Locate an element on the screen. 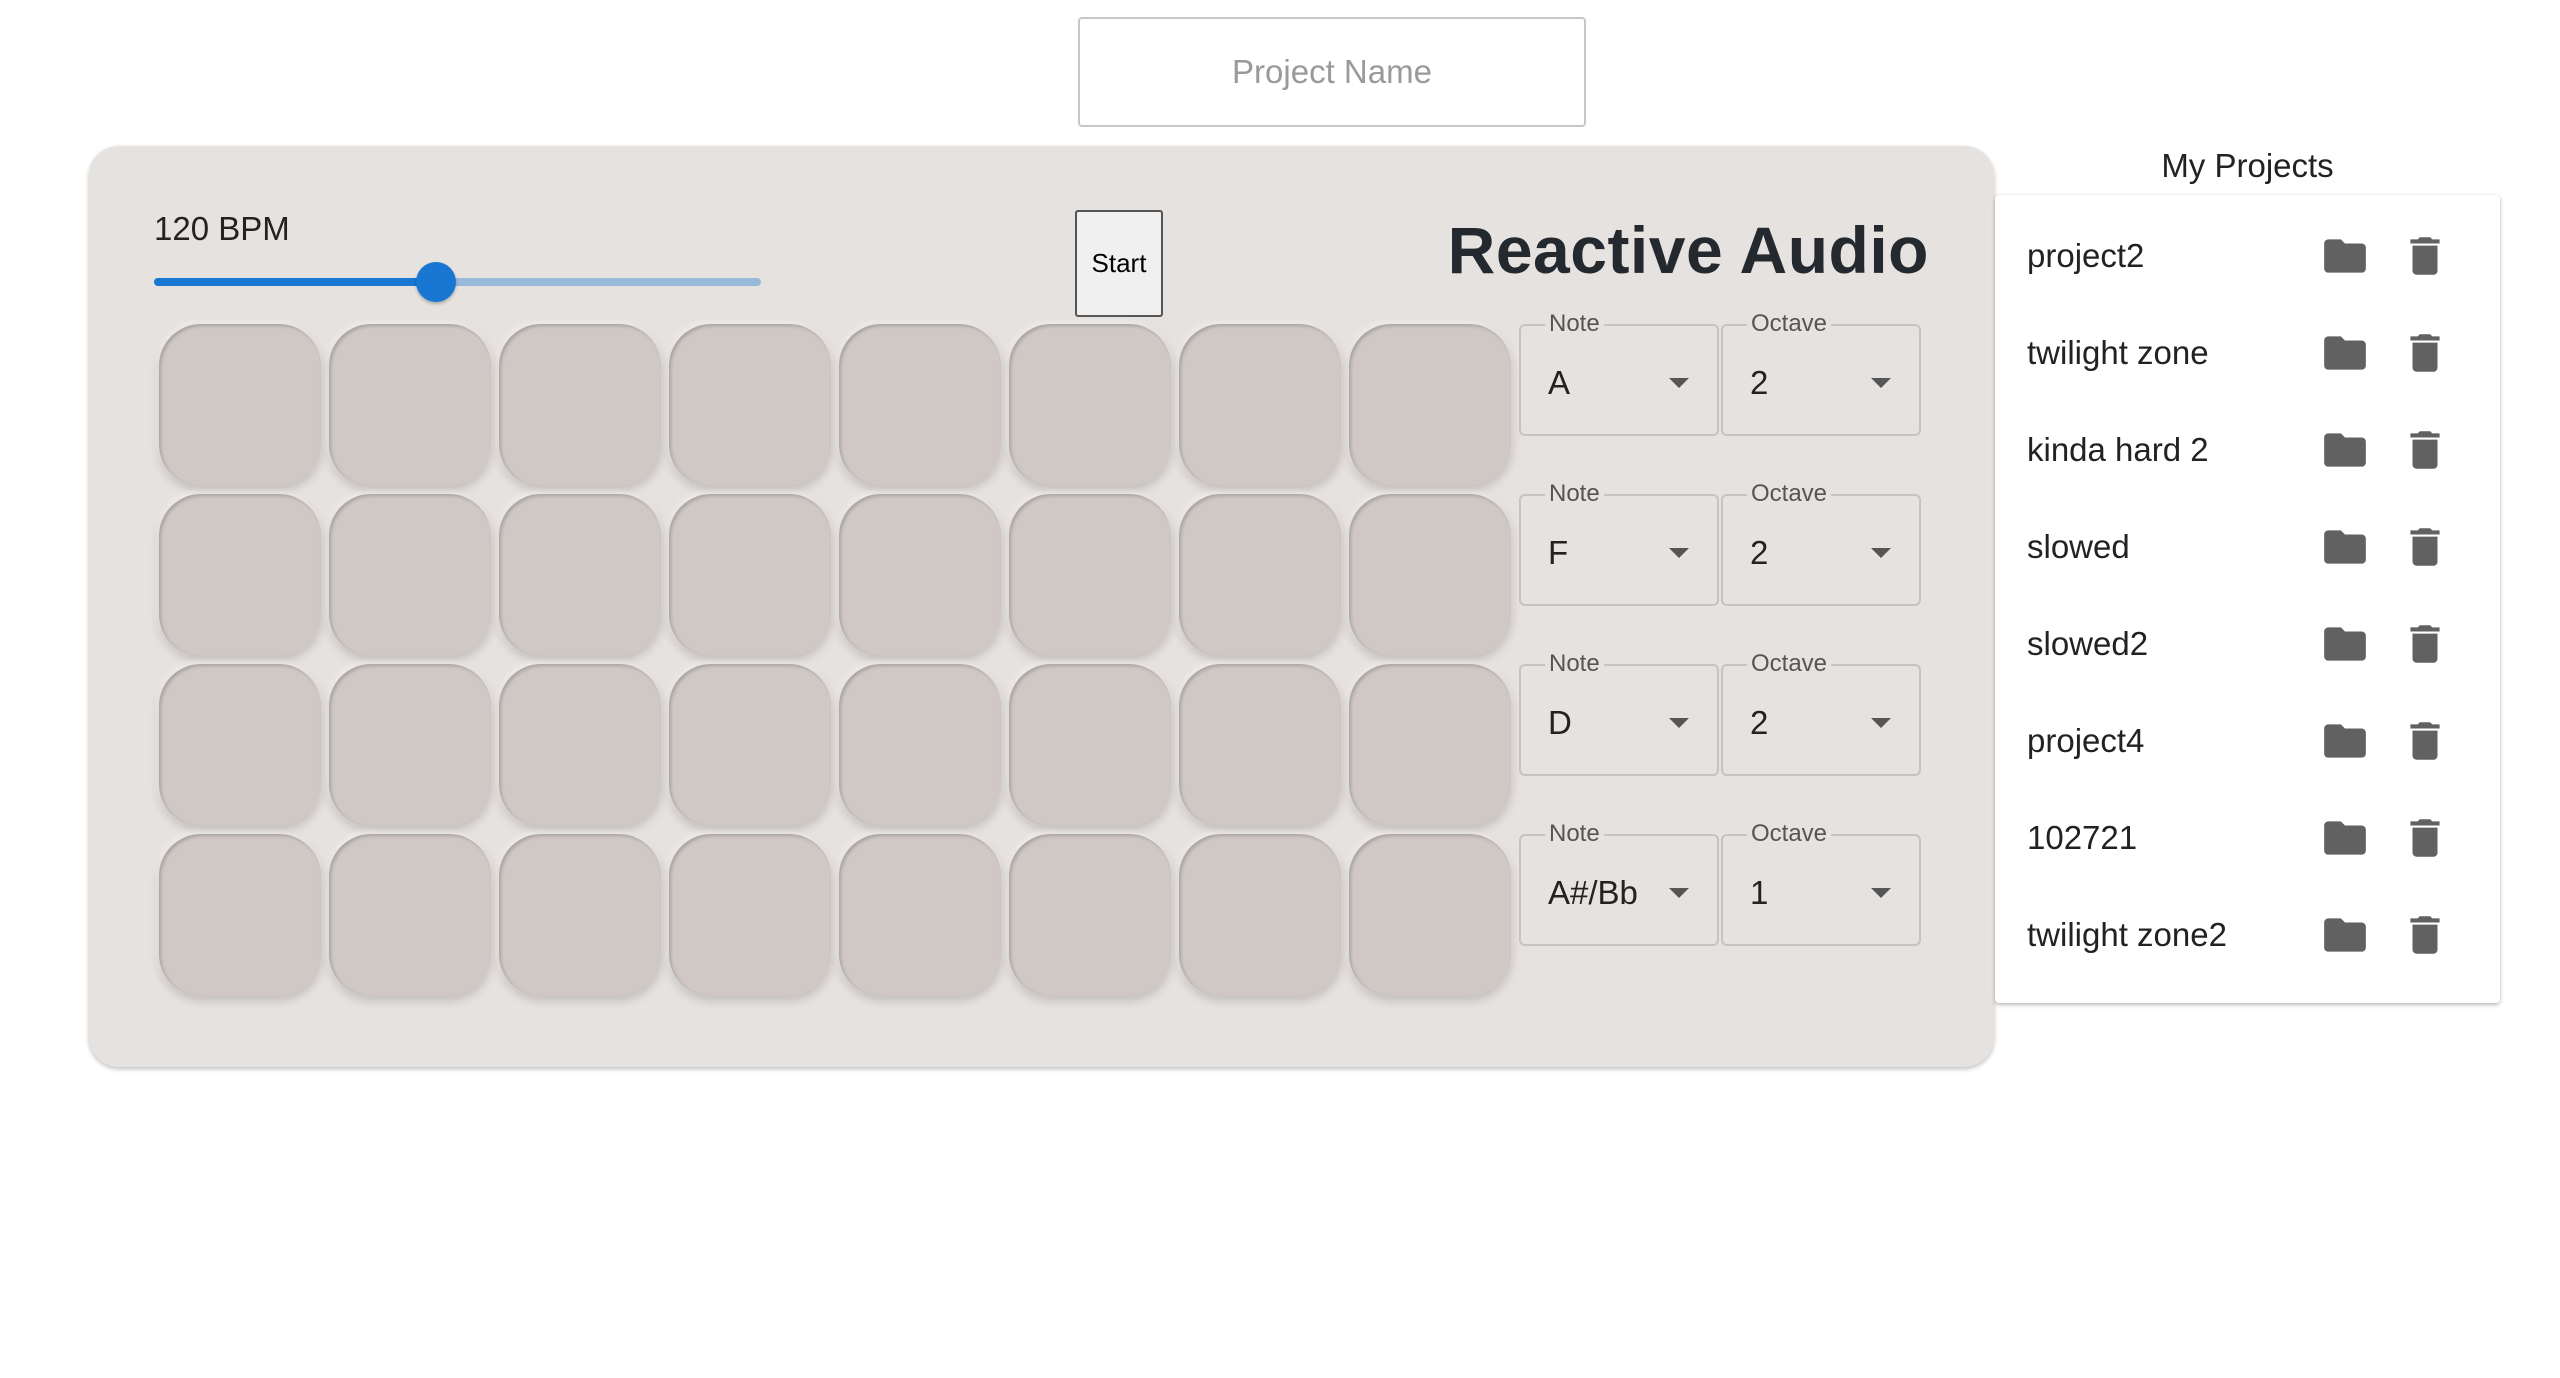  app-title: Reactive Audio is located at coordinates (1688, 250).